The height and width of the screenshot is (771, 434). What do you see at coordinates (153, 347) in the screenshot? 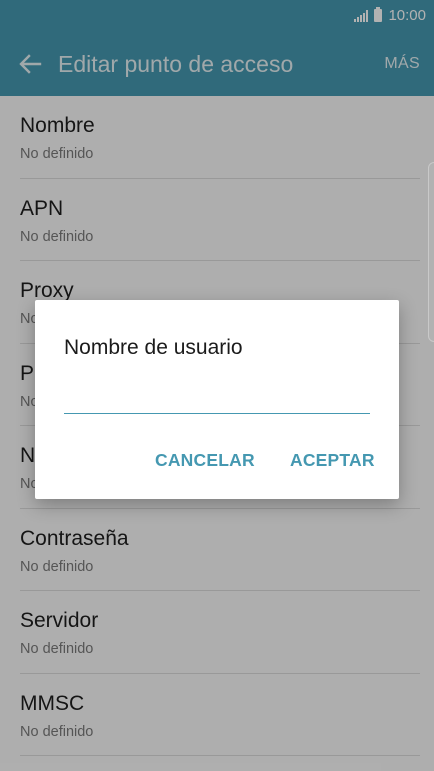
I see `dialog-title: Nombre de usuario` at bounding box center [153, 347].